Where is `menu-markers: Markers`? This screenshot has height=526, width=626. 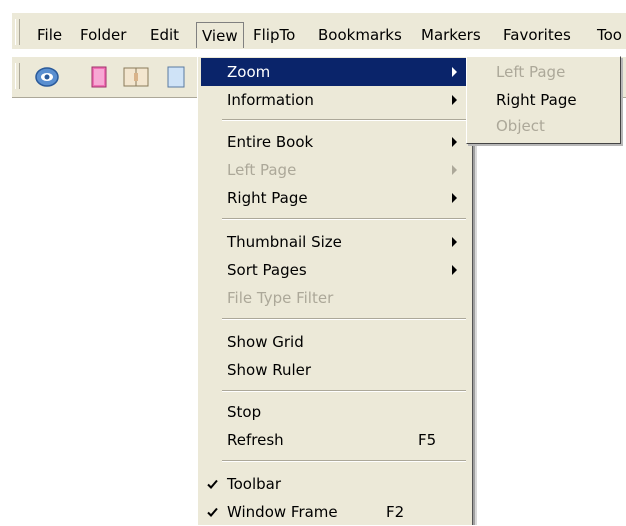
menu-markers: Markers is located at coordinates (451, 35).